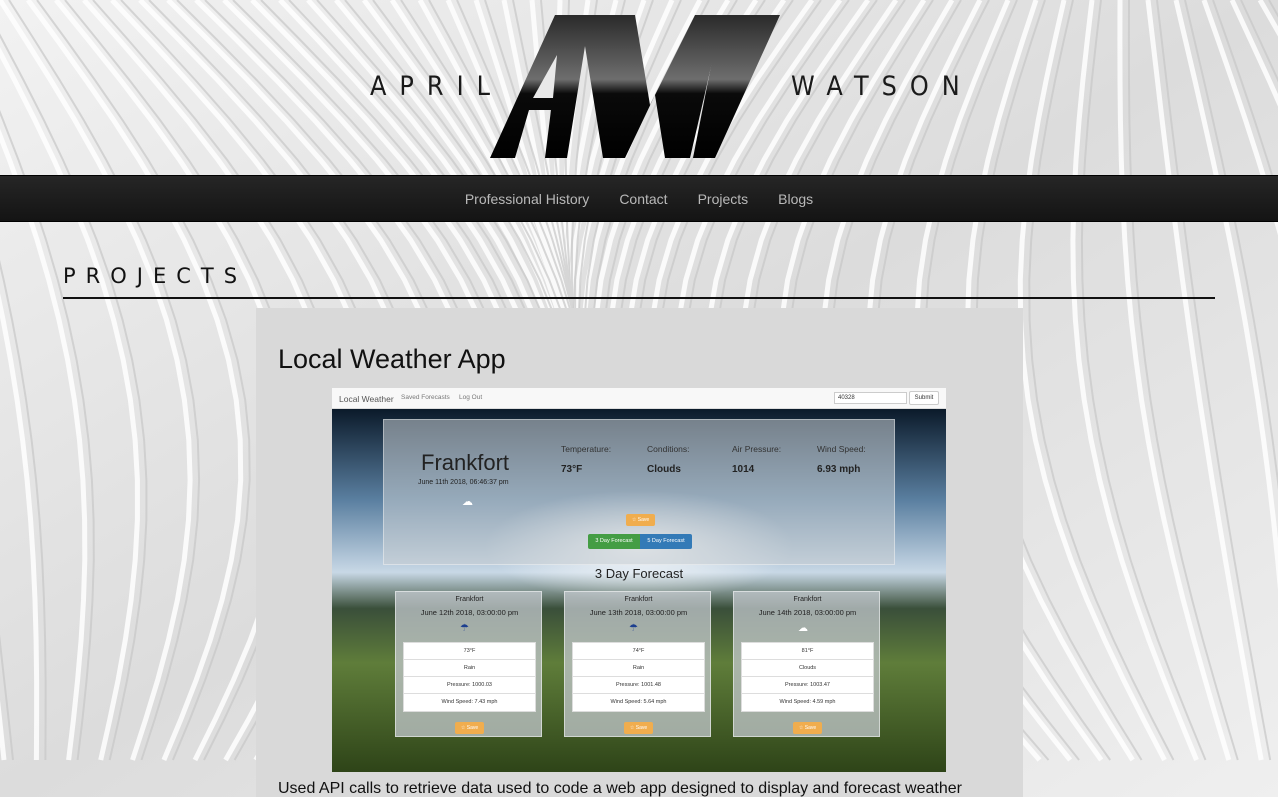  What do you see at coordinates (870, 398) in the screenshot?
I see `screenshot-search-input: 40328` at bounding box center [870, 398].